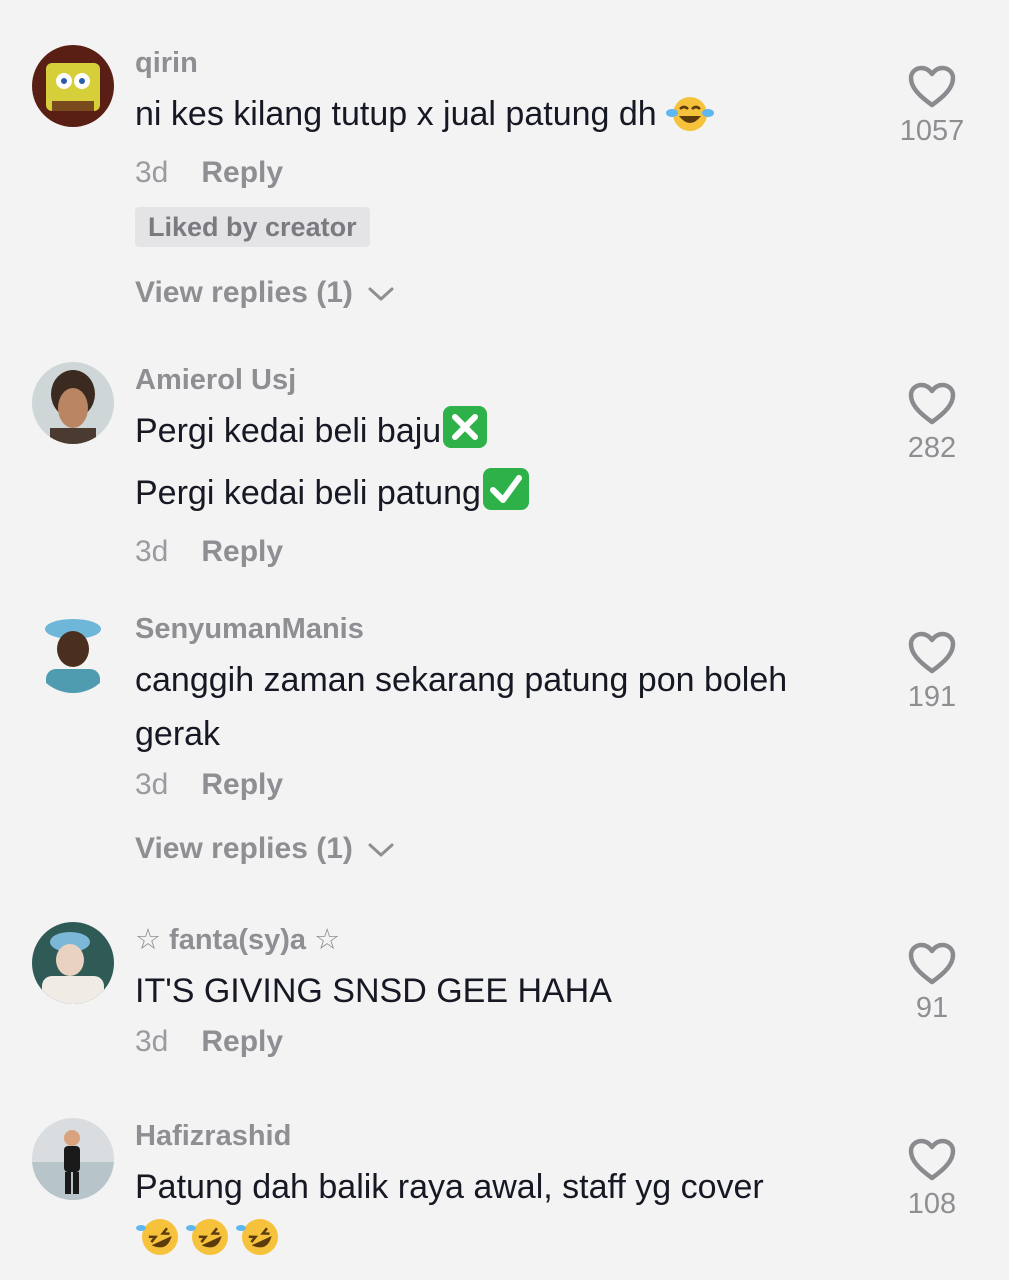 The height and width of the screenshot is (1280, 1009). I want to click on comment-text-line: Pergi kedai beli baju, so click(288, 431).